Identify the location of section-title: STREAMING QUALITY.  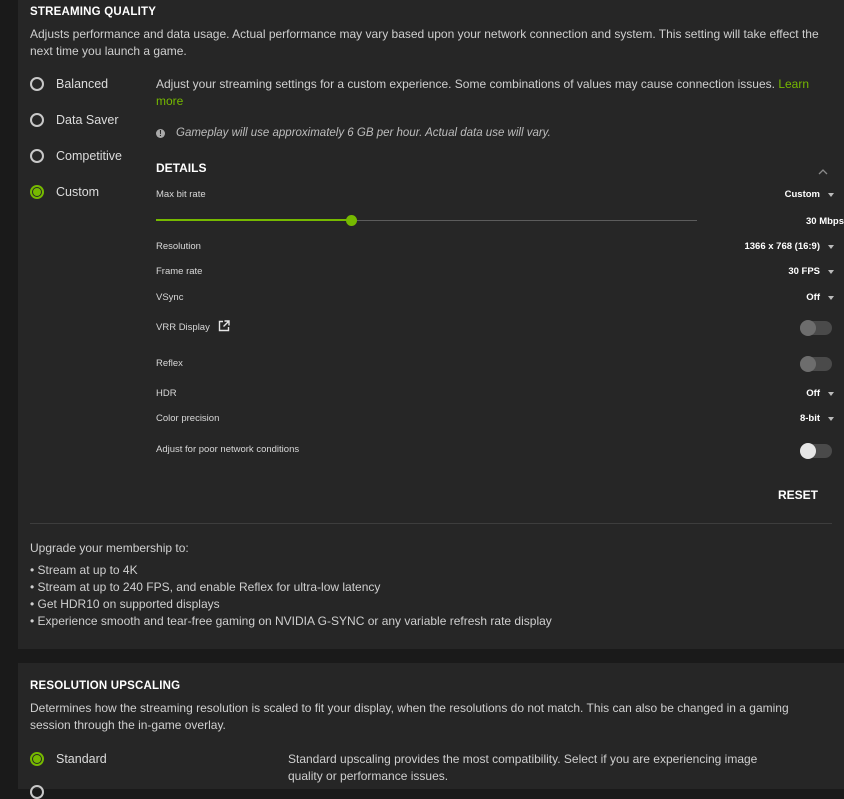
(93, 12).